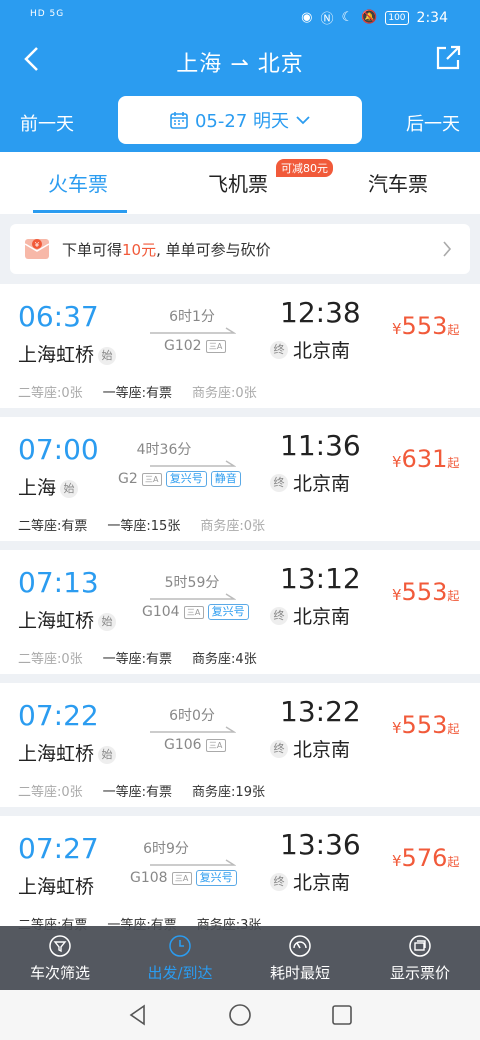  I want to click on date-selector: 05-27 明天, so click(240, 120).